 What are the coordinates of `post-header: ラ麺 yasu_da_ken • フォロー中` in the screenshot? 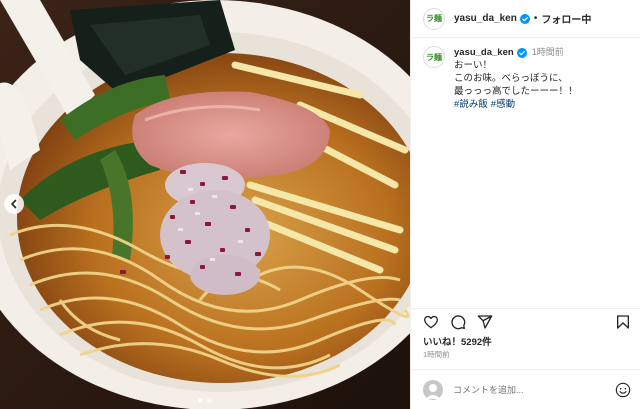 It's located at (525, 19).